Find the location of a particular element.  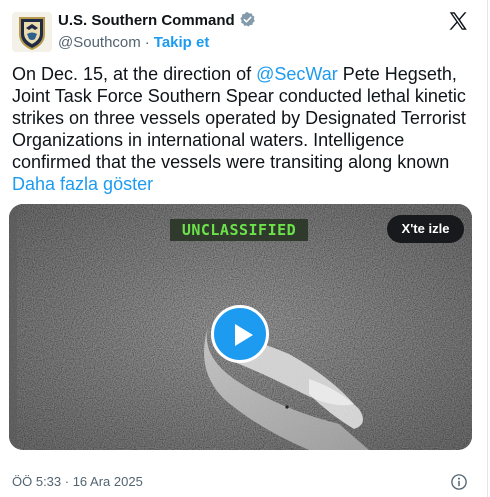

x-logo-icon is located at coordinates (458, 21).